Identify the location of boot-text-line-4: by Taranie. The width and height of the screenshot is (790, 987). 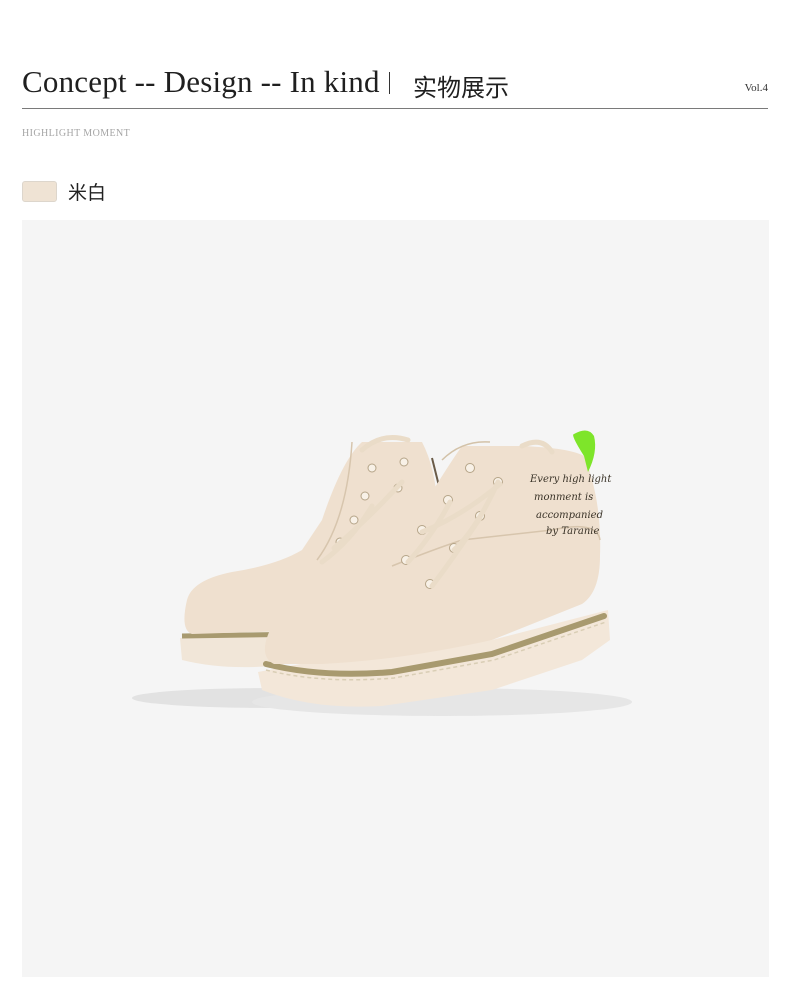
(572, 531).